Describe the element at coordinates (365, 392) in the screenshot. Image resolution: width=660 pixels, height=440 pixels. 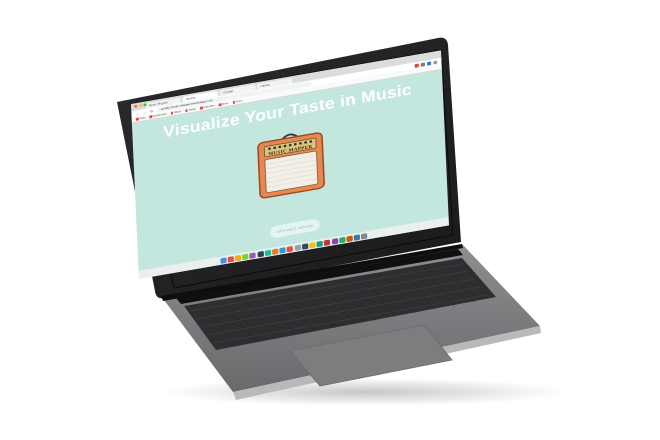
I see `floor-shadow` at that location.